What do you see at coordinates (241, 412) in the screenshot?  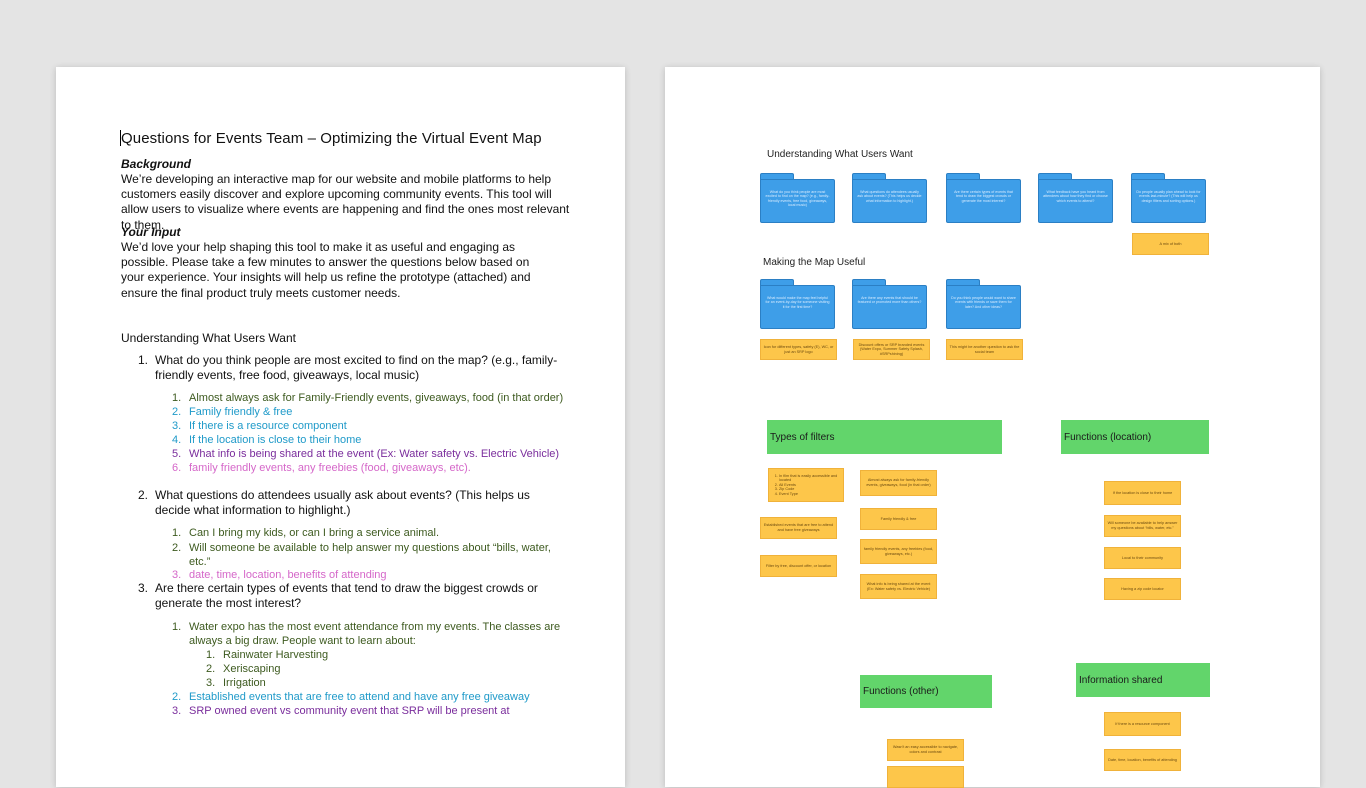 I see `answer-text: Family friendly & free` at bounding box center [241, 412].